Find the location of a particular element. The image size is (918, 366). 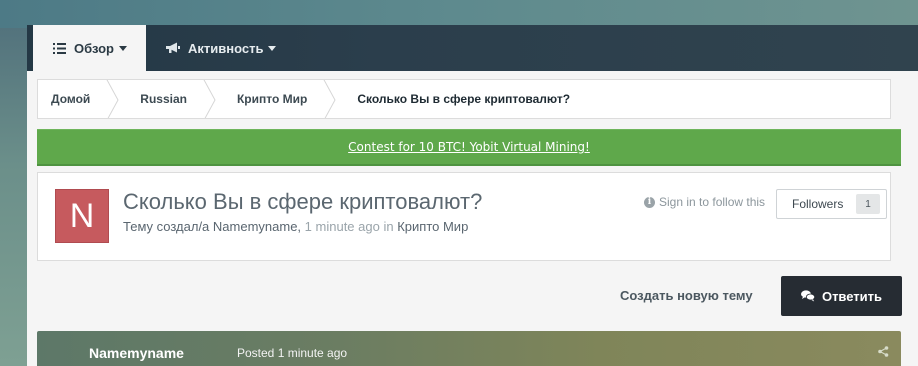

avatar: N is located at coordinates (82, 216).